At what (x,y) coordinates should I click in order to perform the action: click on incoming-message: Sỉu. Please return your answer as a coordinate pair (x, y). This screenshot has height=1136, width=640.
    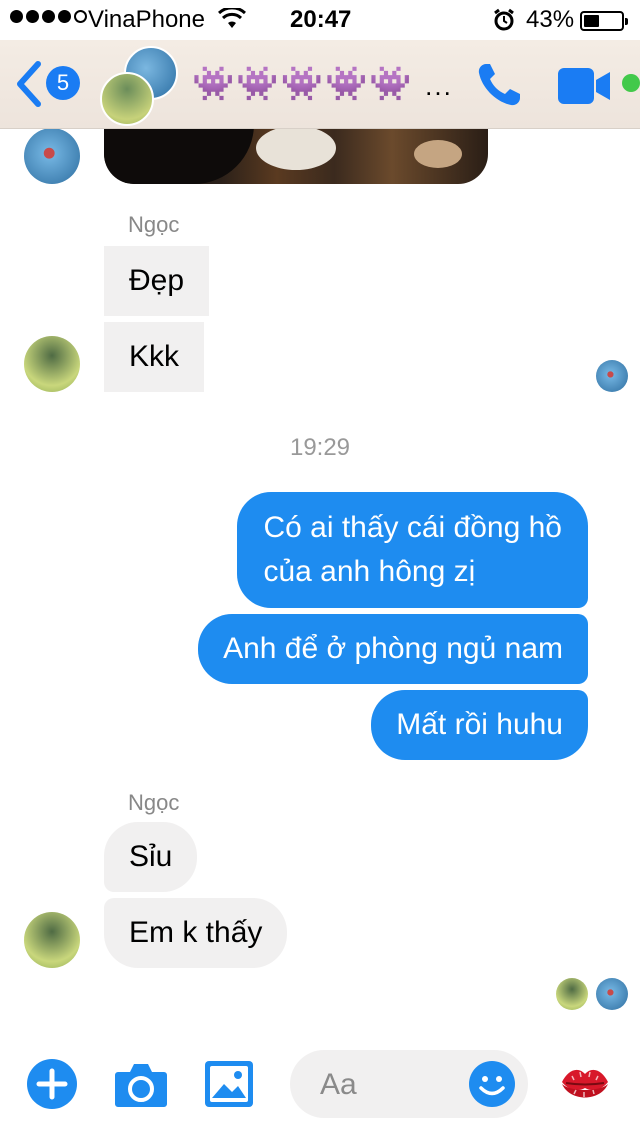
    Looking at the image, I should click on (151, 857).